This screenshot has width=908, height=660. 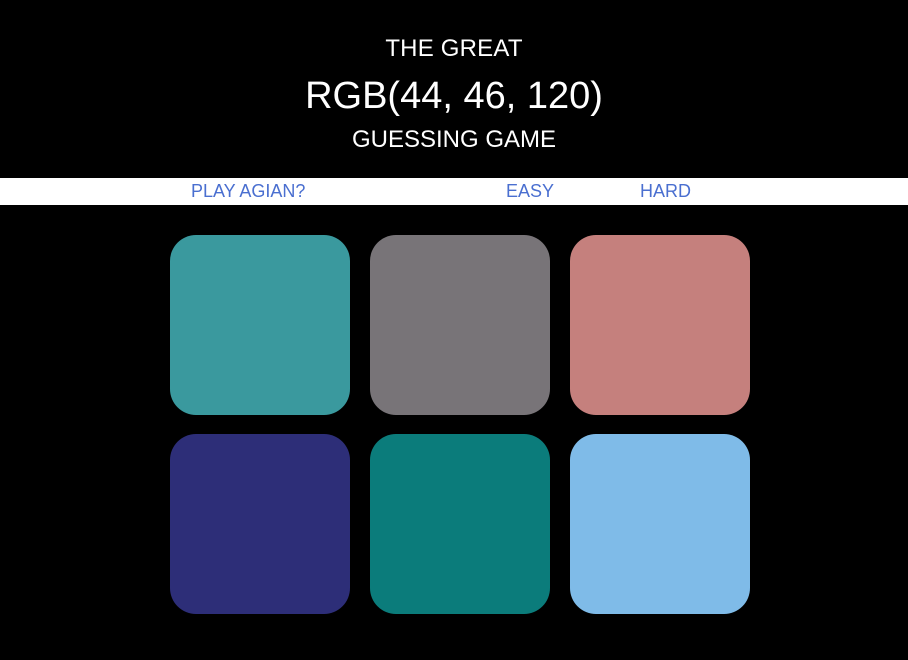 I want to click on title-bottom: GUESSING GAME, so click(x=454, y=139).